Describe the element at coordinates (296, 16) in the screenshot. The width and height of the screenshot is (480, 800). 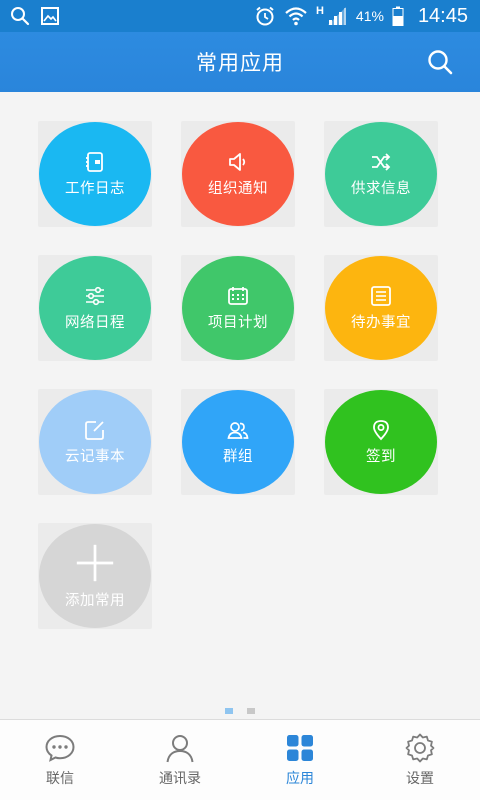
I see `wifi-icon` at that location.